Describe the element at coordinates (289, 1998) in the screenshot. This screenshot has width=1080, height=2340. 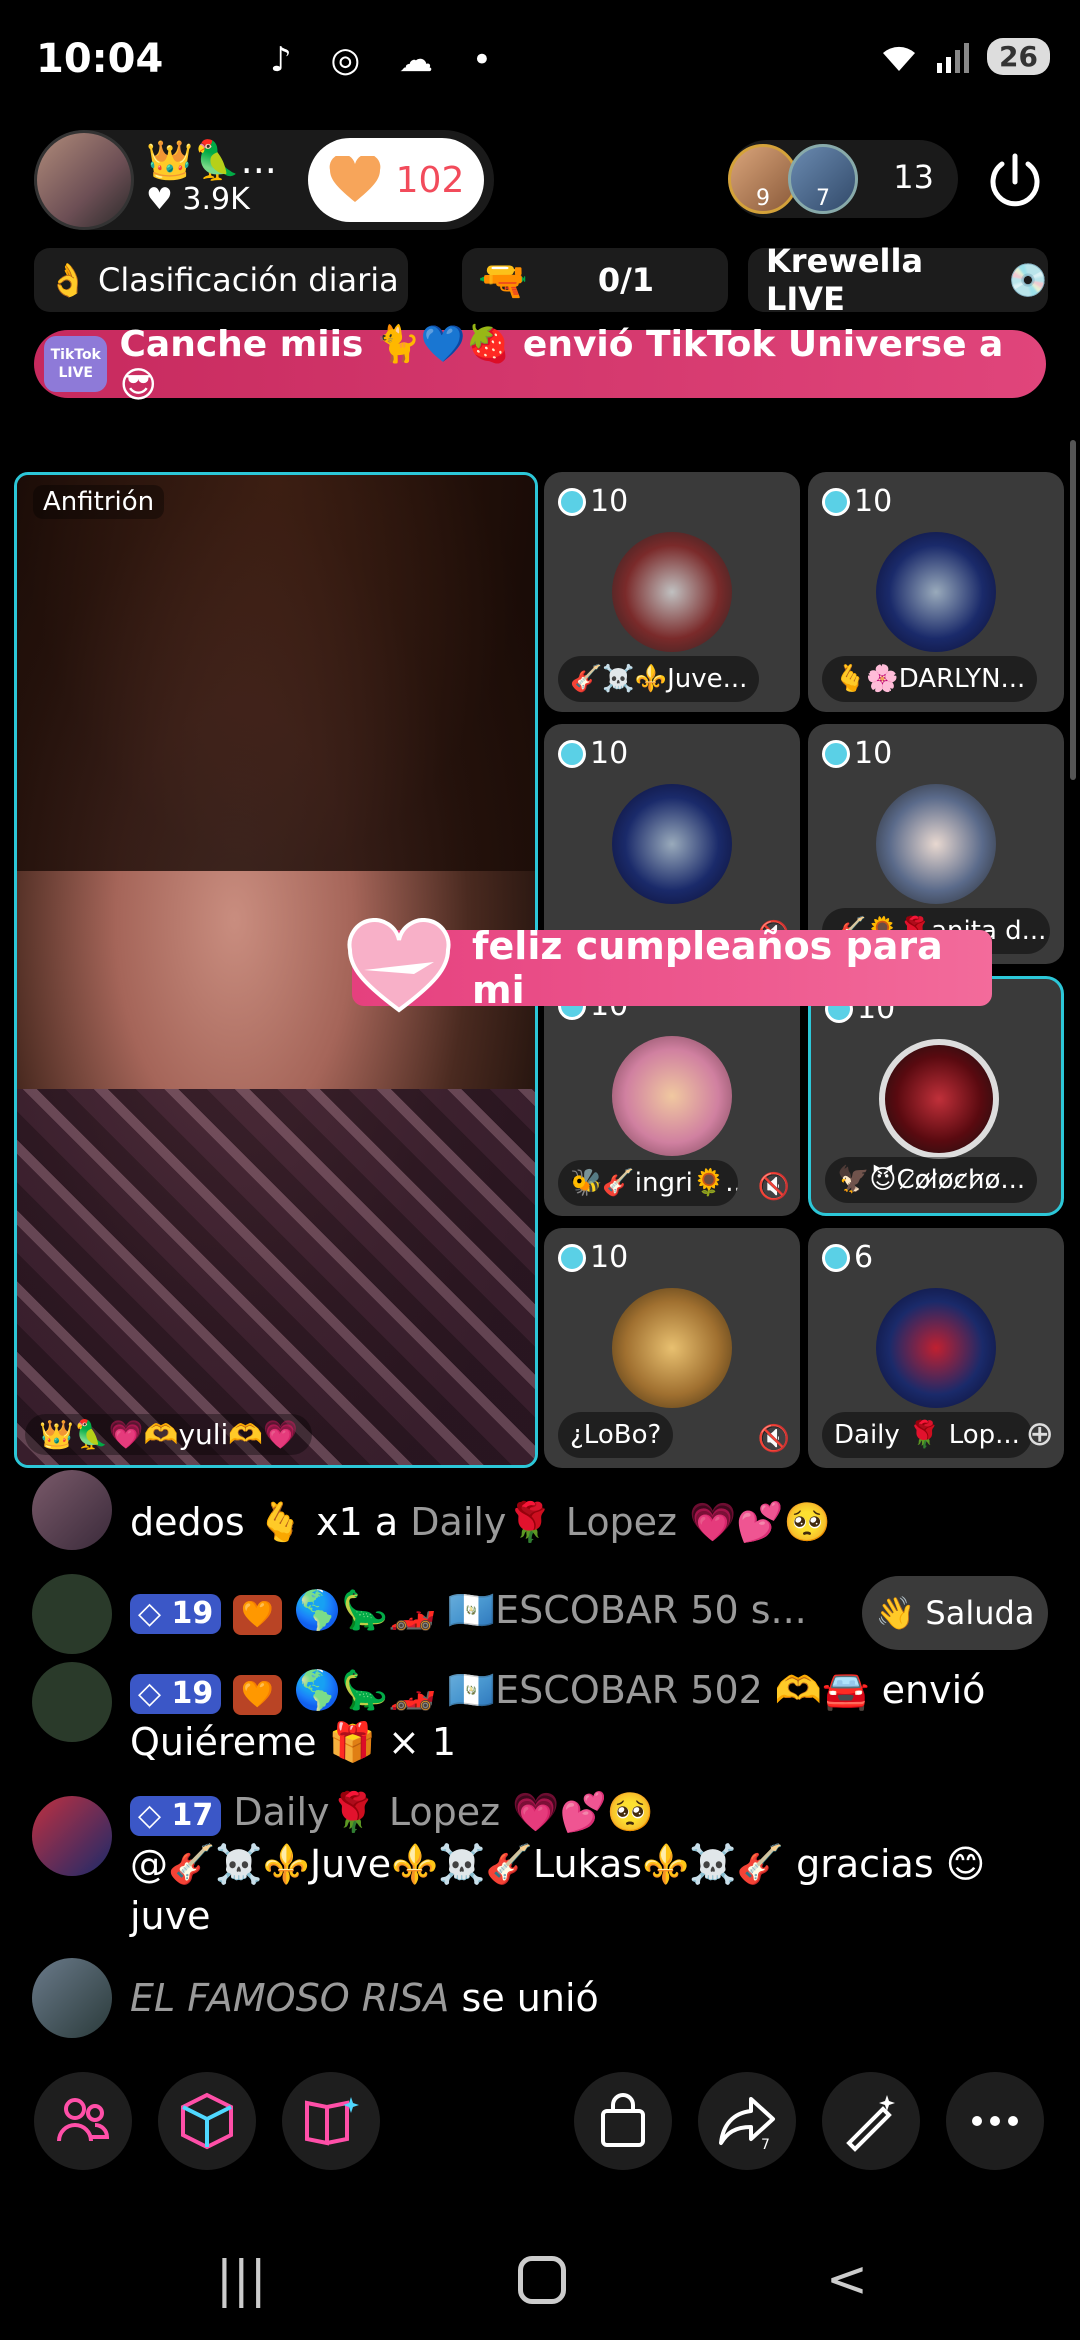
I see `chat-username: EL FAMOSO RISA` at that location.